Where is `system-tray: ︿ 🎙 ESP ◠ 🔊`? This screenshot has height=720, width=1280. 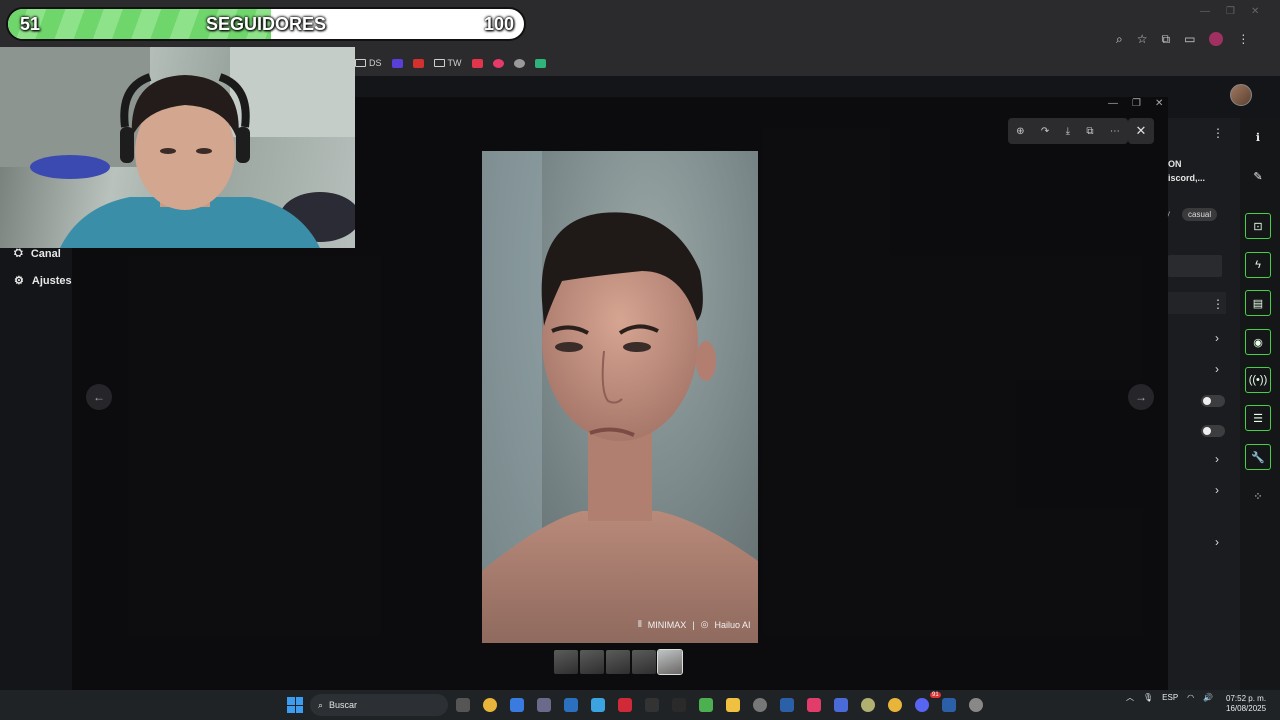
system-tray: ︿ 🎙 ESP ◠ 🔊 is located at coordinates (1169, 697).